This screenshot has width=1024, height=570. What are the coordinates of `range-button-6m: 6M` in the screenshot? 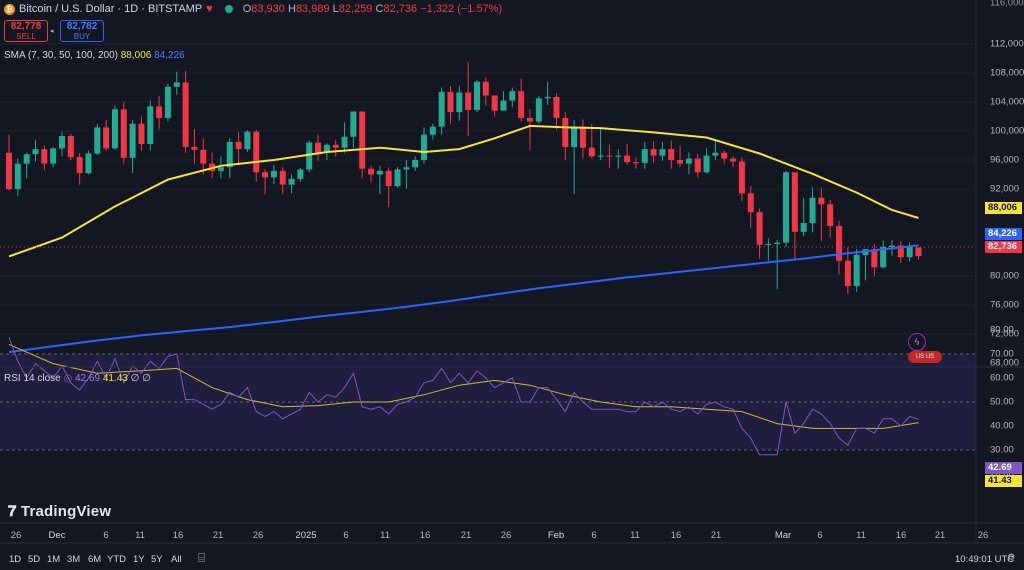 It's located at (94, 559).